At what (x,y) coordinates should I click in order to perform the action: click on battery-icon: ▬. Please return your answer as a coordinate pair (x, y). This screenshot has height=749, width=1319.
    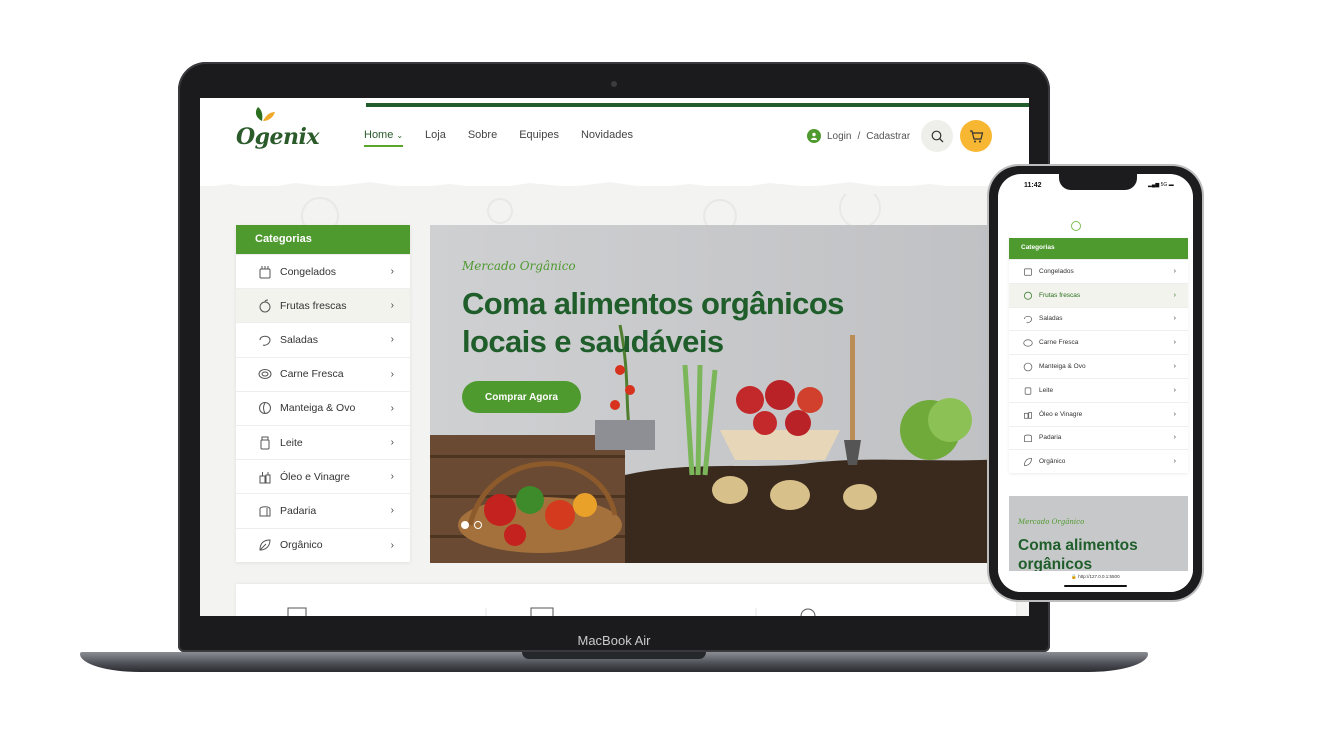
    Looking at the image, I should click on (1171, 185).